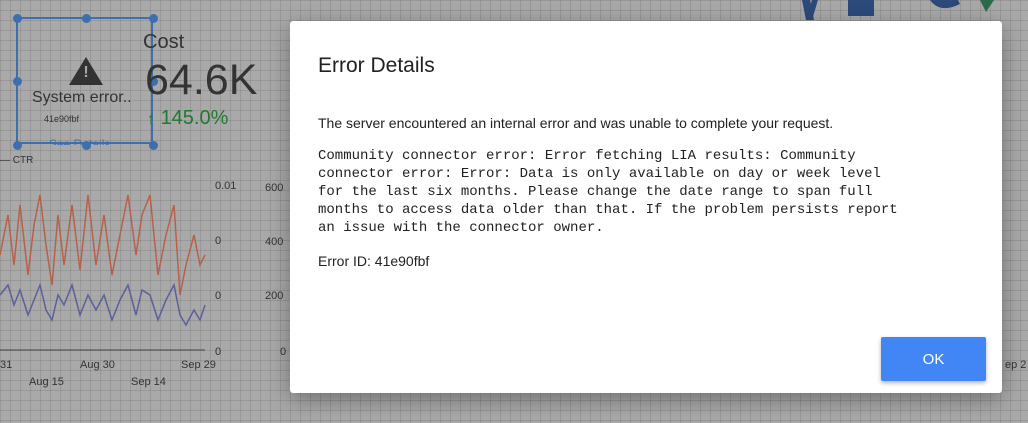 This screenshot has height=423, width=1028. Describe the element at coordinates (148, 382) in the screenshot. I see `x-axis-tick: Sep 14` at that location.